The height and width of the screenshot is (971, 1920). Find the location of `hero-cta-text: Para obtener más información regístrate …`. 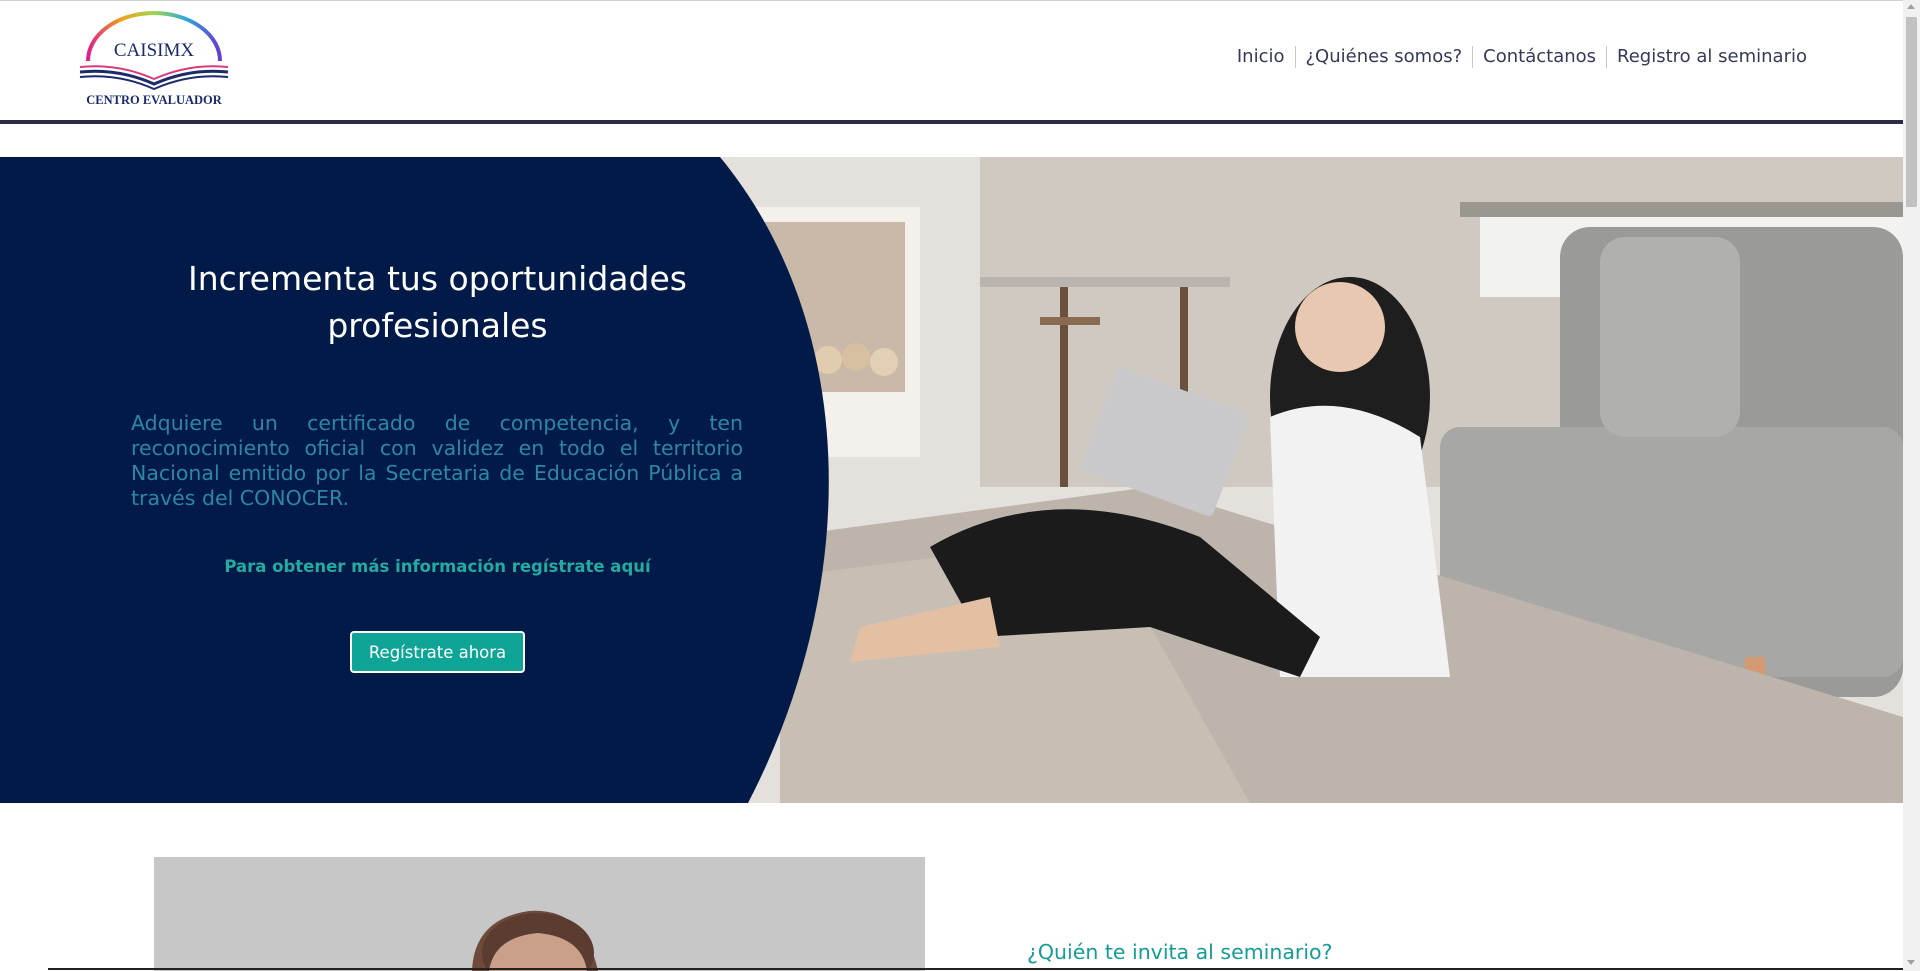

hero-cta-text: Para obtener más información regístrate … is located at coordinates (437, 566).